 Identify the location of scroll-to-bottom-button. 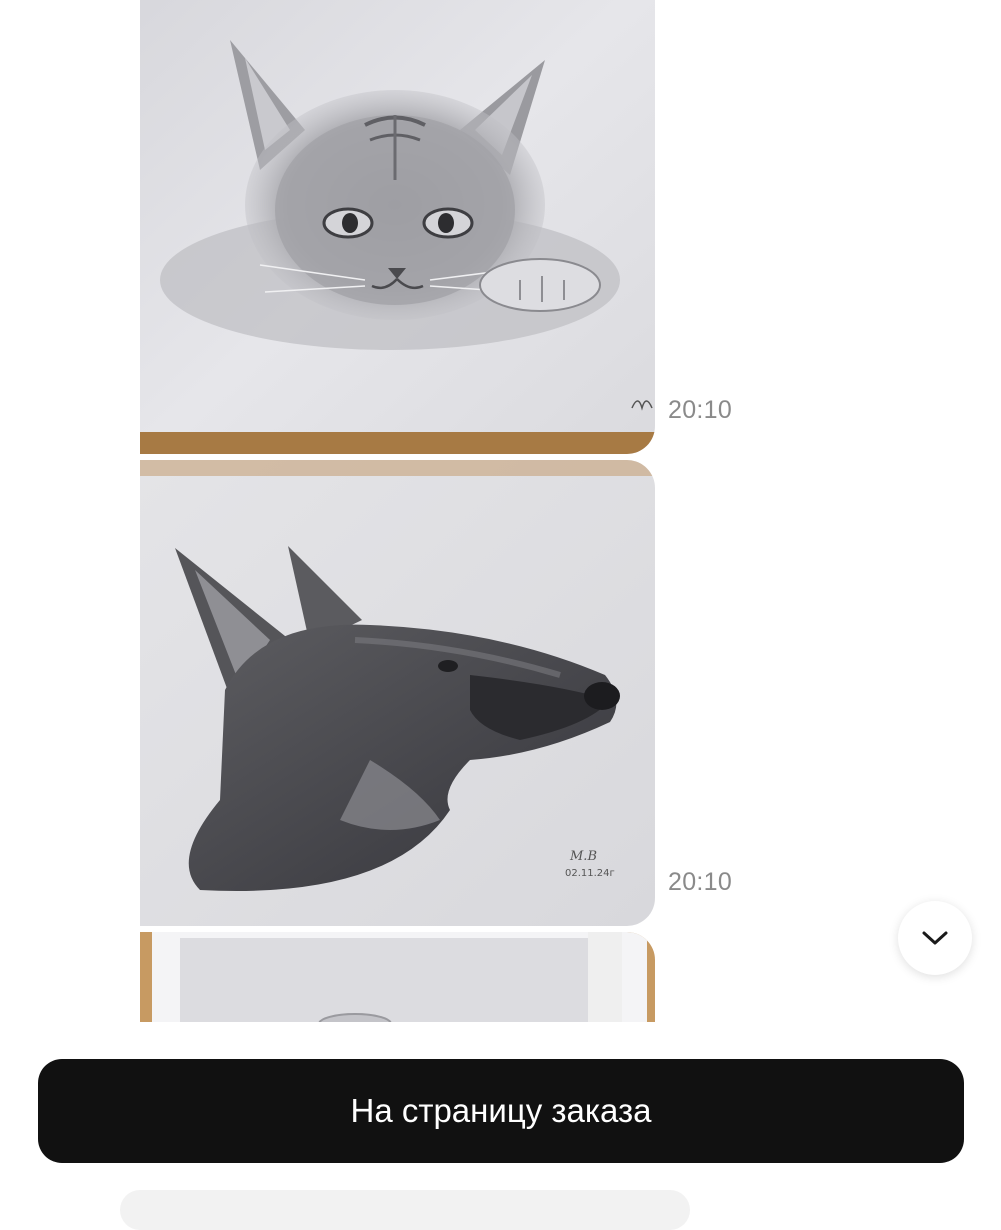
(935, 938).